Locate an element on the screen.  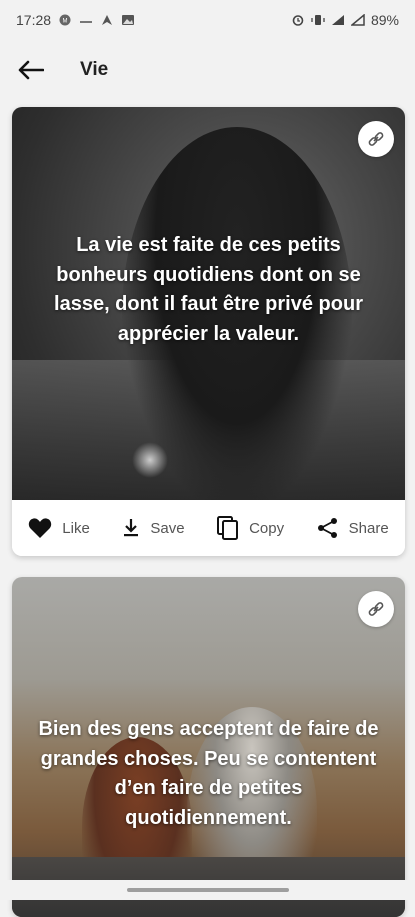
alarm-icon is located at coordinates (298, 20).